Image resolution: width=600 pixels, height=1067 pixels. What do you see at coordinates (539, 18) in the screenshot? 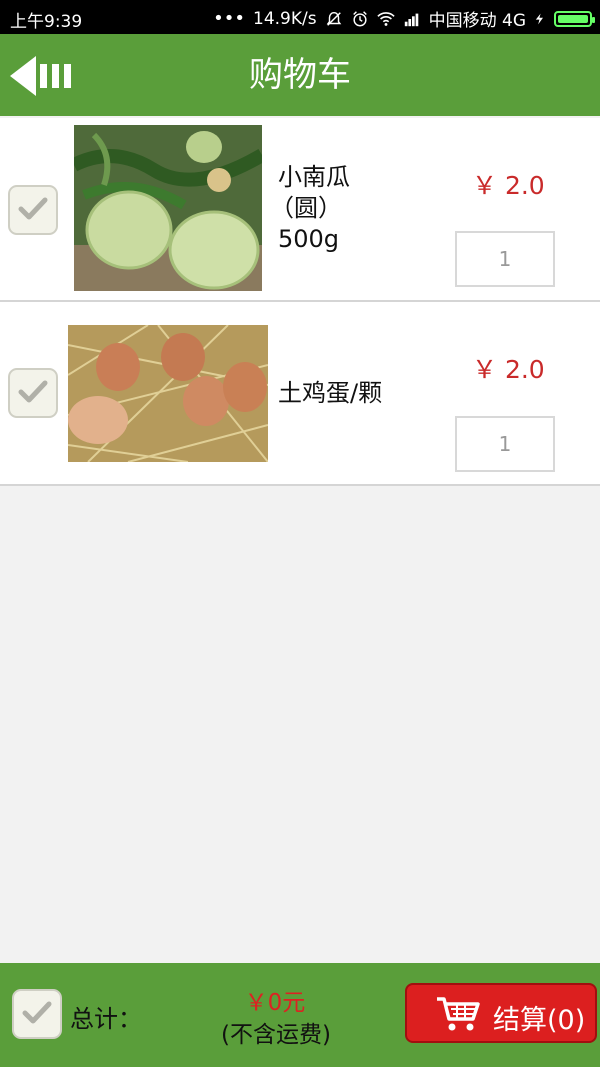
I see `charging-icon` at bounding box center [539, 18].